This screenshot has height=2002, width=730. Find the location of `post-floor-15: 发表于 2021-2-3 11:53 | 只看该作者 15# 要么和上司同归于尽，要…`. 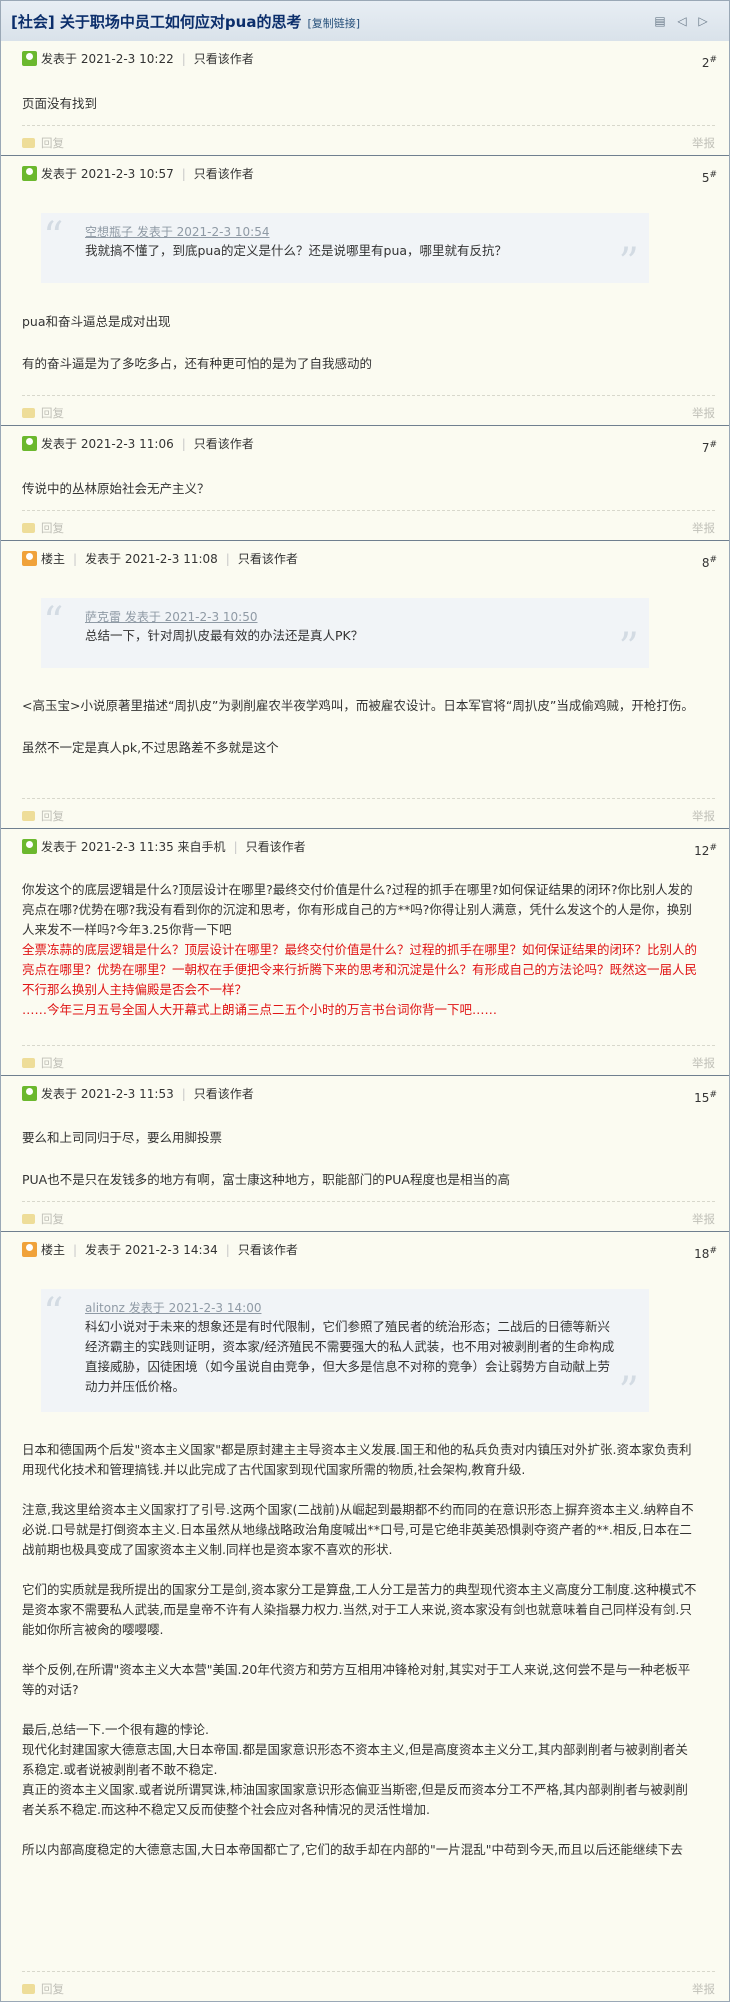

post-floor-15: 发表于 2021-2-3 11:53 | 只看该作者 15# 要么和上司同归于尽，要… is located at coordinates (365, 1154).